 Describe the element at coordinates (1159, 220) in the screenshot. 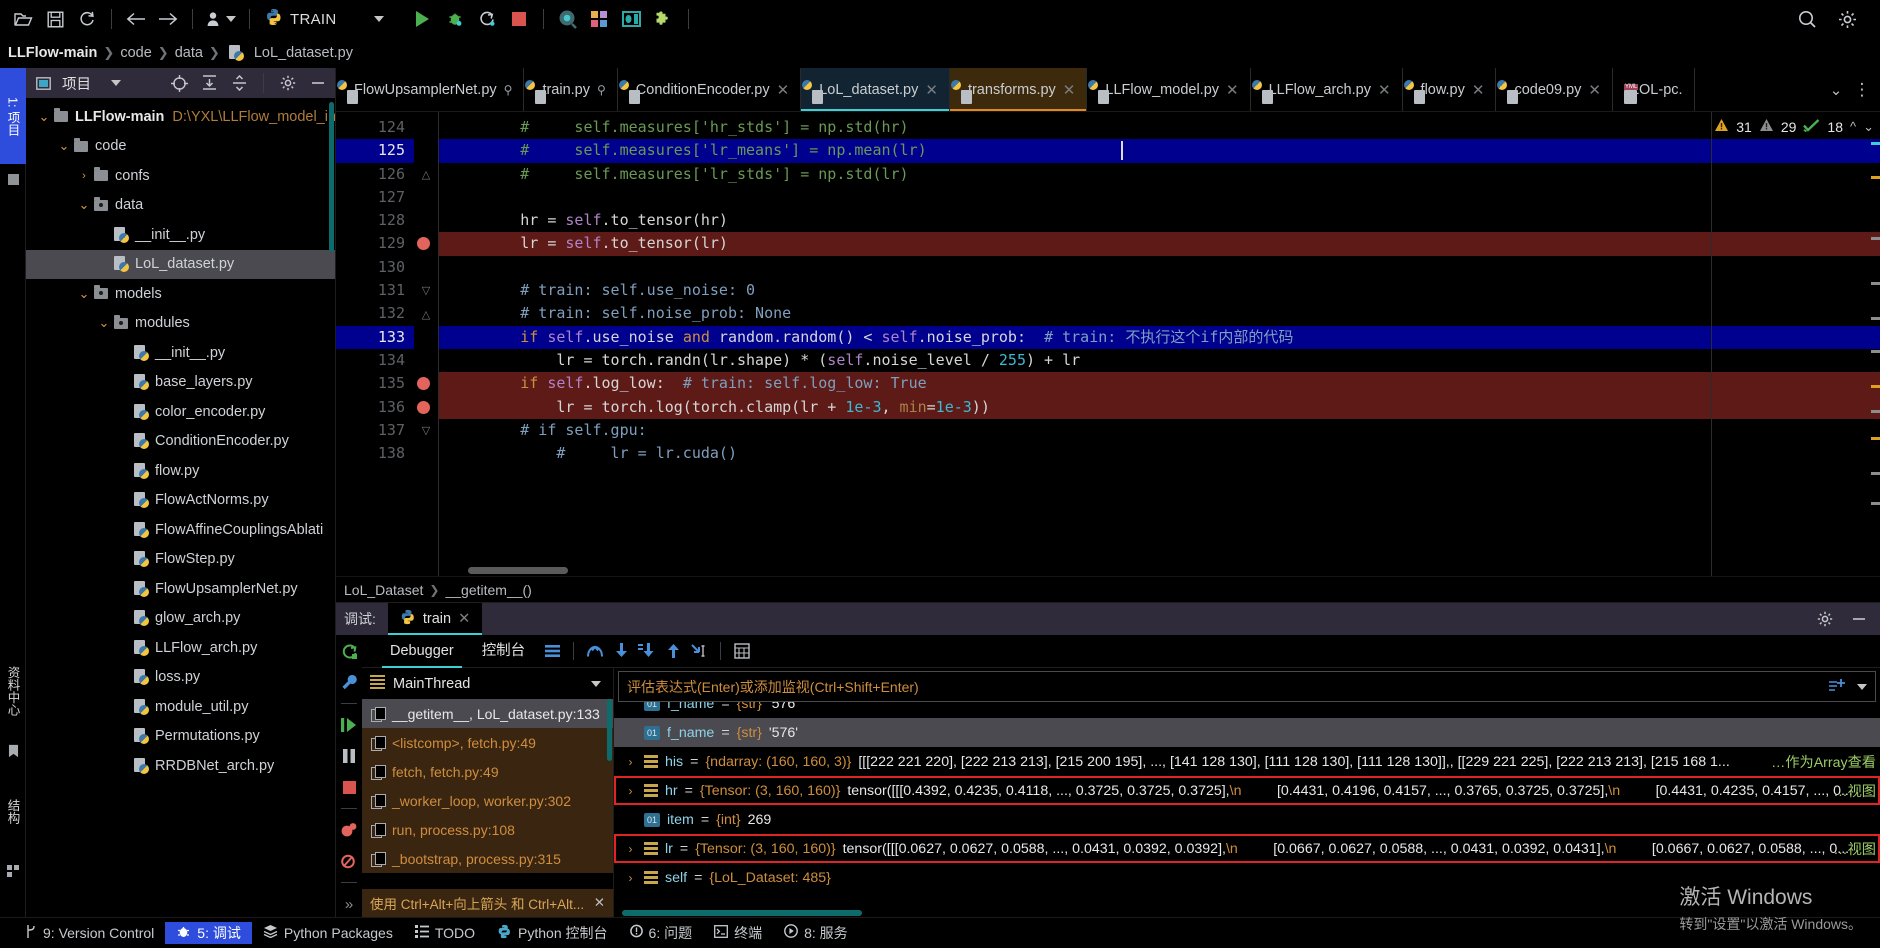

I see `code-line: hr = self.to_tensor(hr)` at that location.